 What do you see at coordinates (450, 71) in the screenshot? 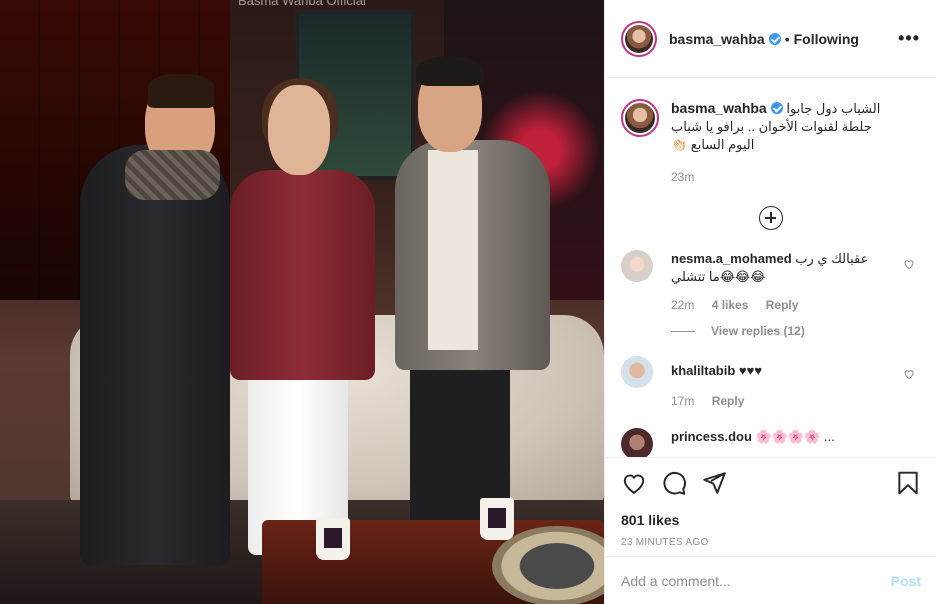
I see `man-right-hair` at bounding box center [450, 71].